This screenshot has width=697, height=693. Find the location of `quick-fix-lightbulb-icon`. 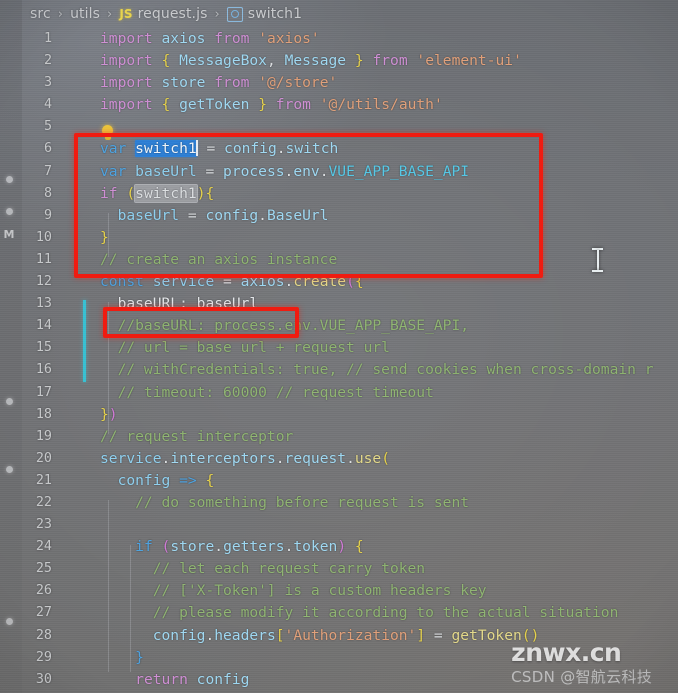

quick-fix-lightbulb-icon is located at coordinates (107, 133).